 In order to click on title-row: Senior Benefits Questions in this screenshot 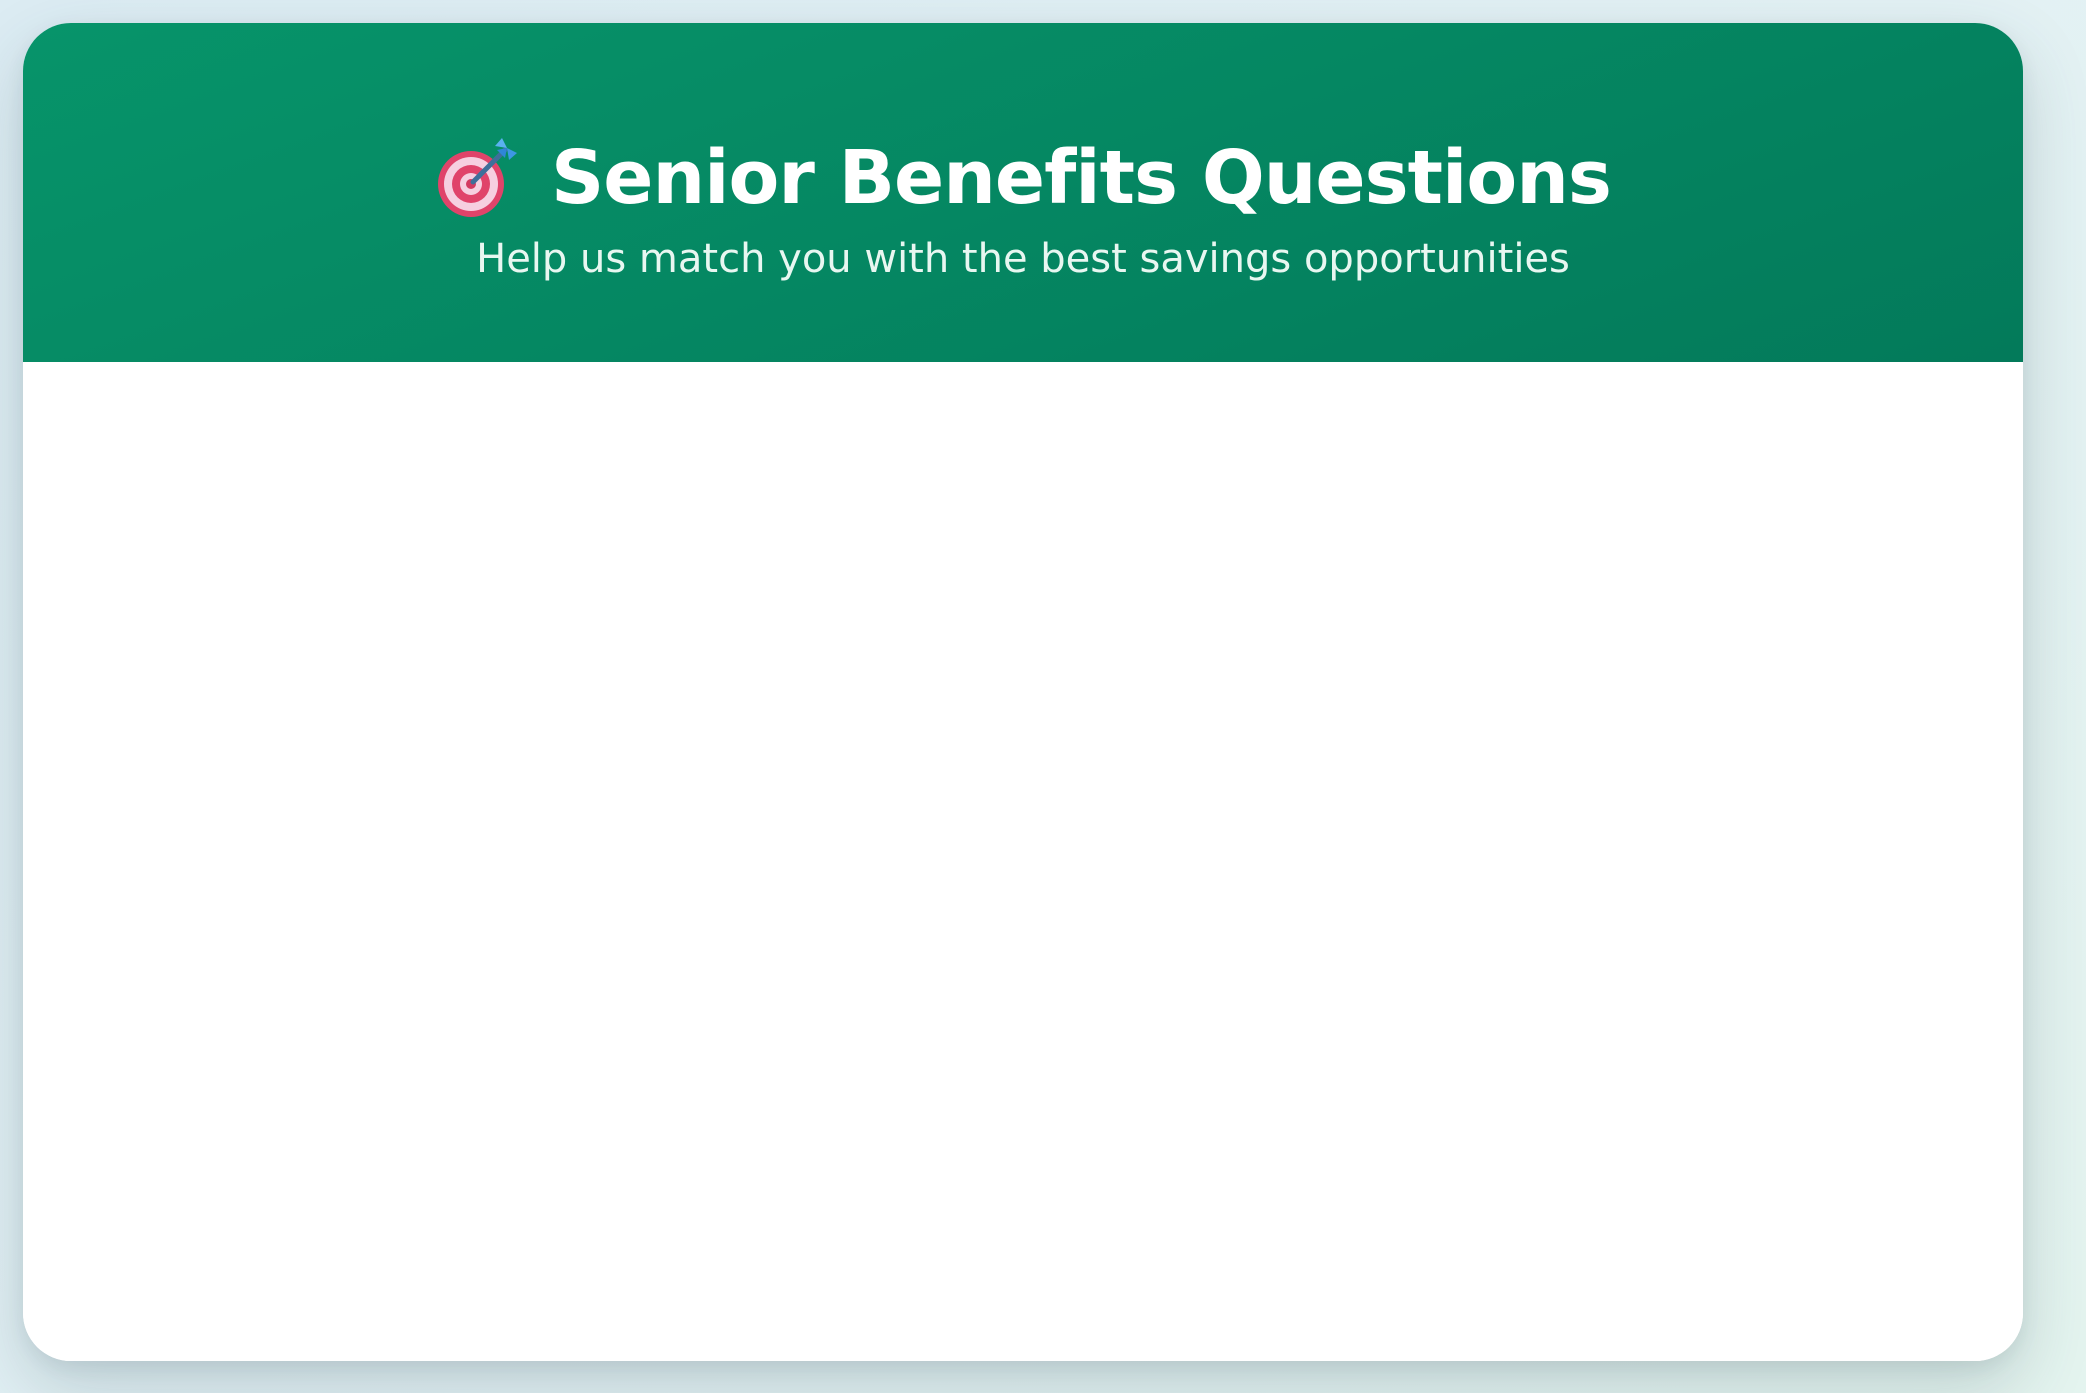, I will do `click(1023, 178)`.